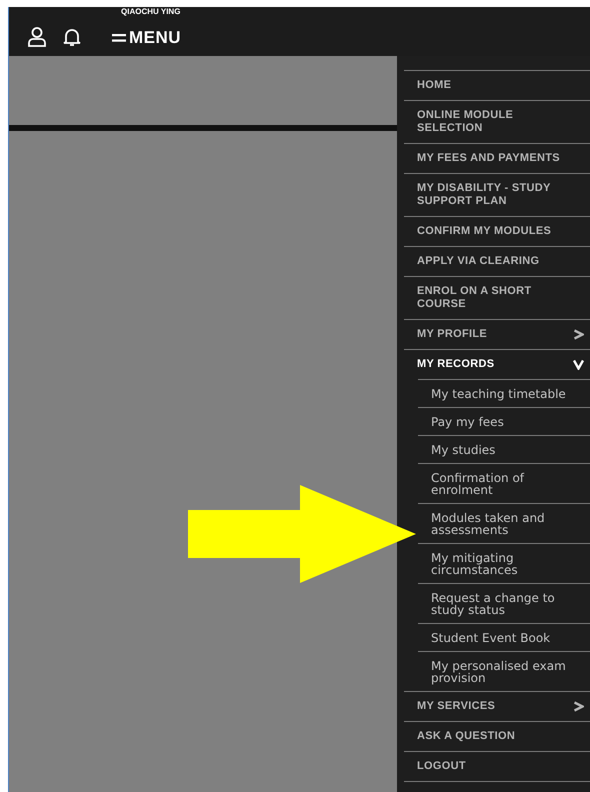 The image size is (590, 792). I want to click on submenu-item: My personalised exam provision, so click(504, 671).